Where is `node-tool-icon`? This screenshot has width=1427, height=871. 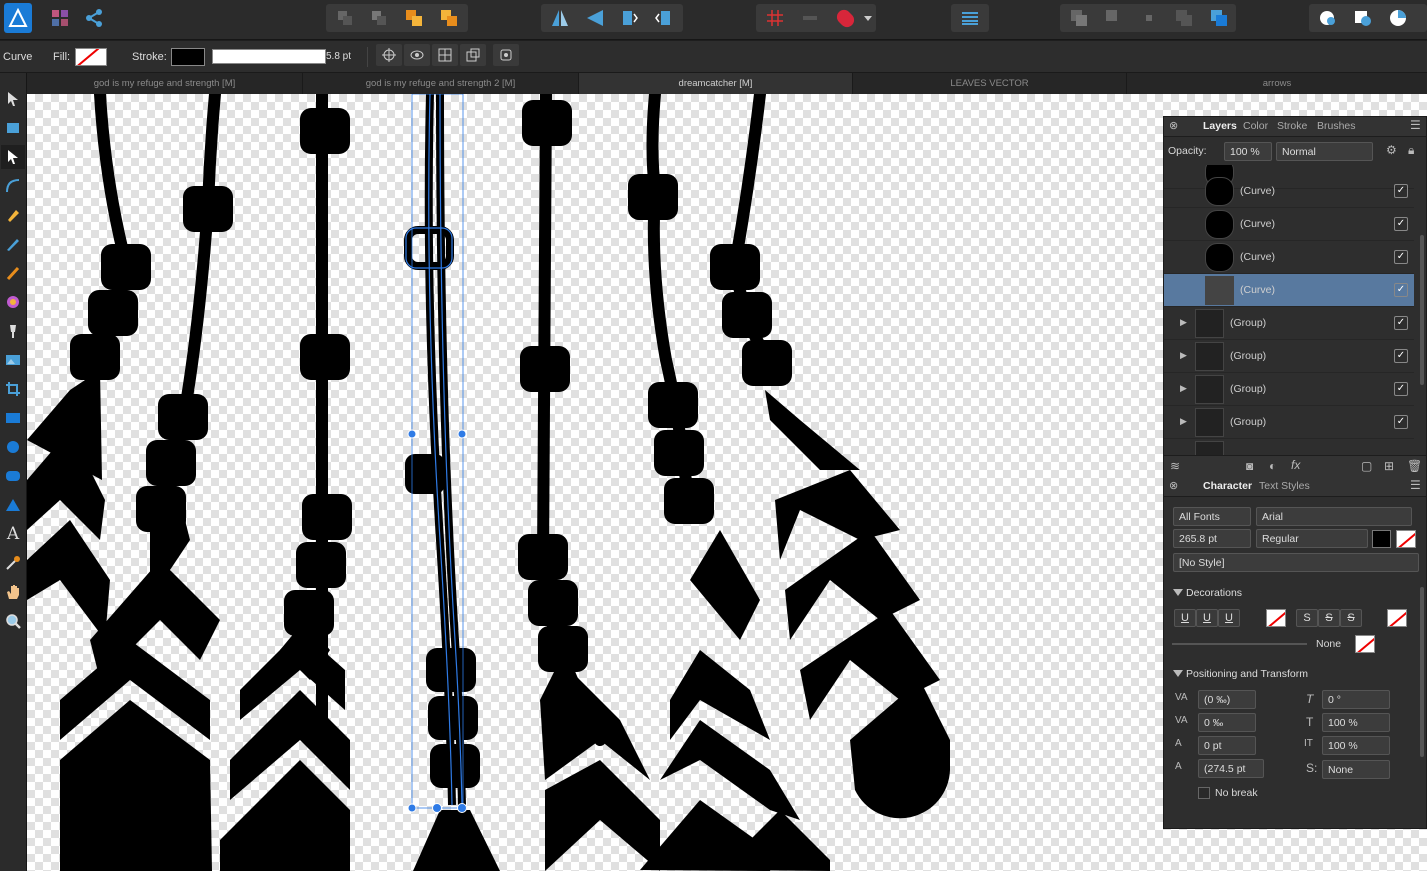
node-tool-icon is located at coordinates (13, 157).